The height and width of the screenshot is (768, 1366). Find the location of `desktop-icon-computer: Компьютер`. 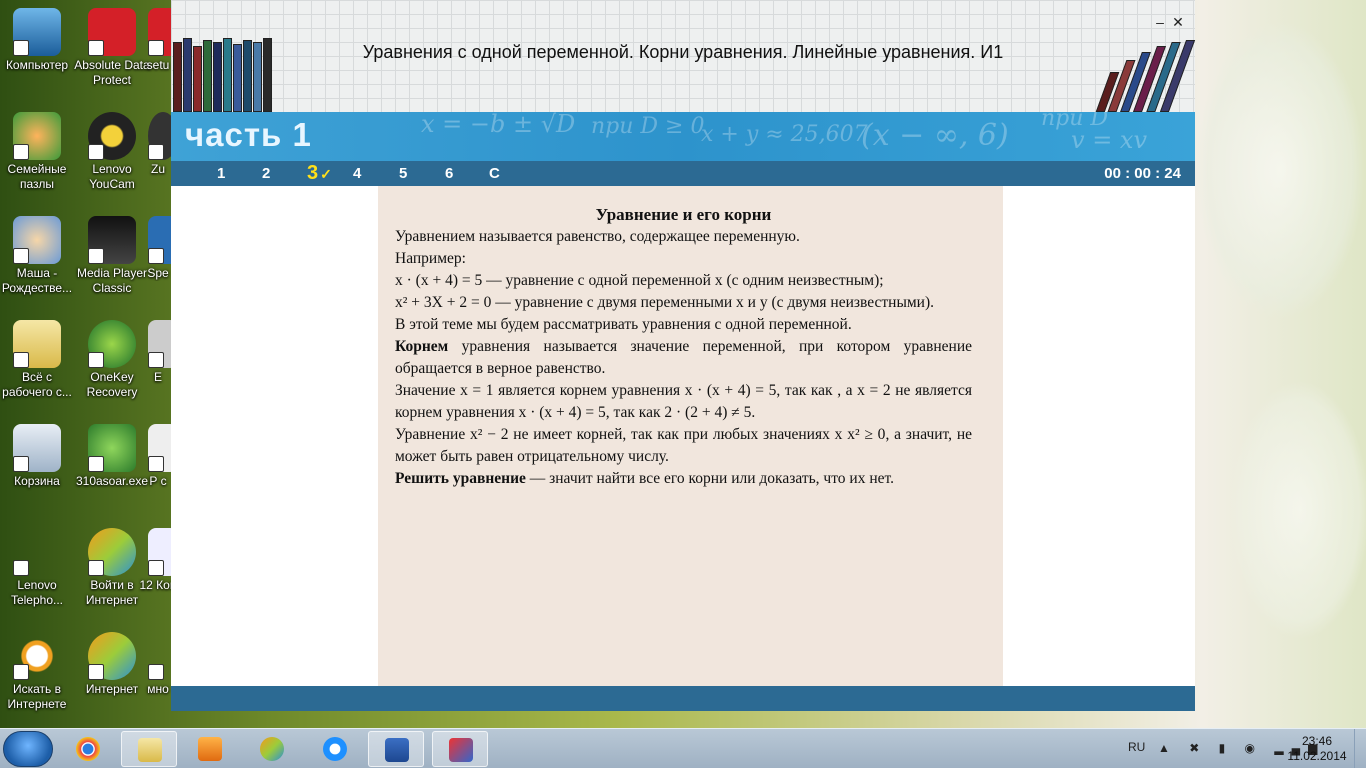

desktop-icon-computer: Компьютер is located at coordinates (38, 40).